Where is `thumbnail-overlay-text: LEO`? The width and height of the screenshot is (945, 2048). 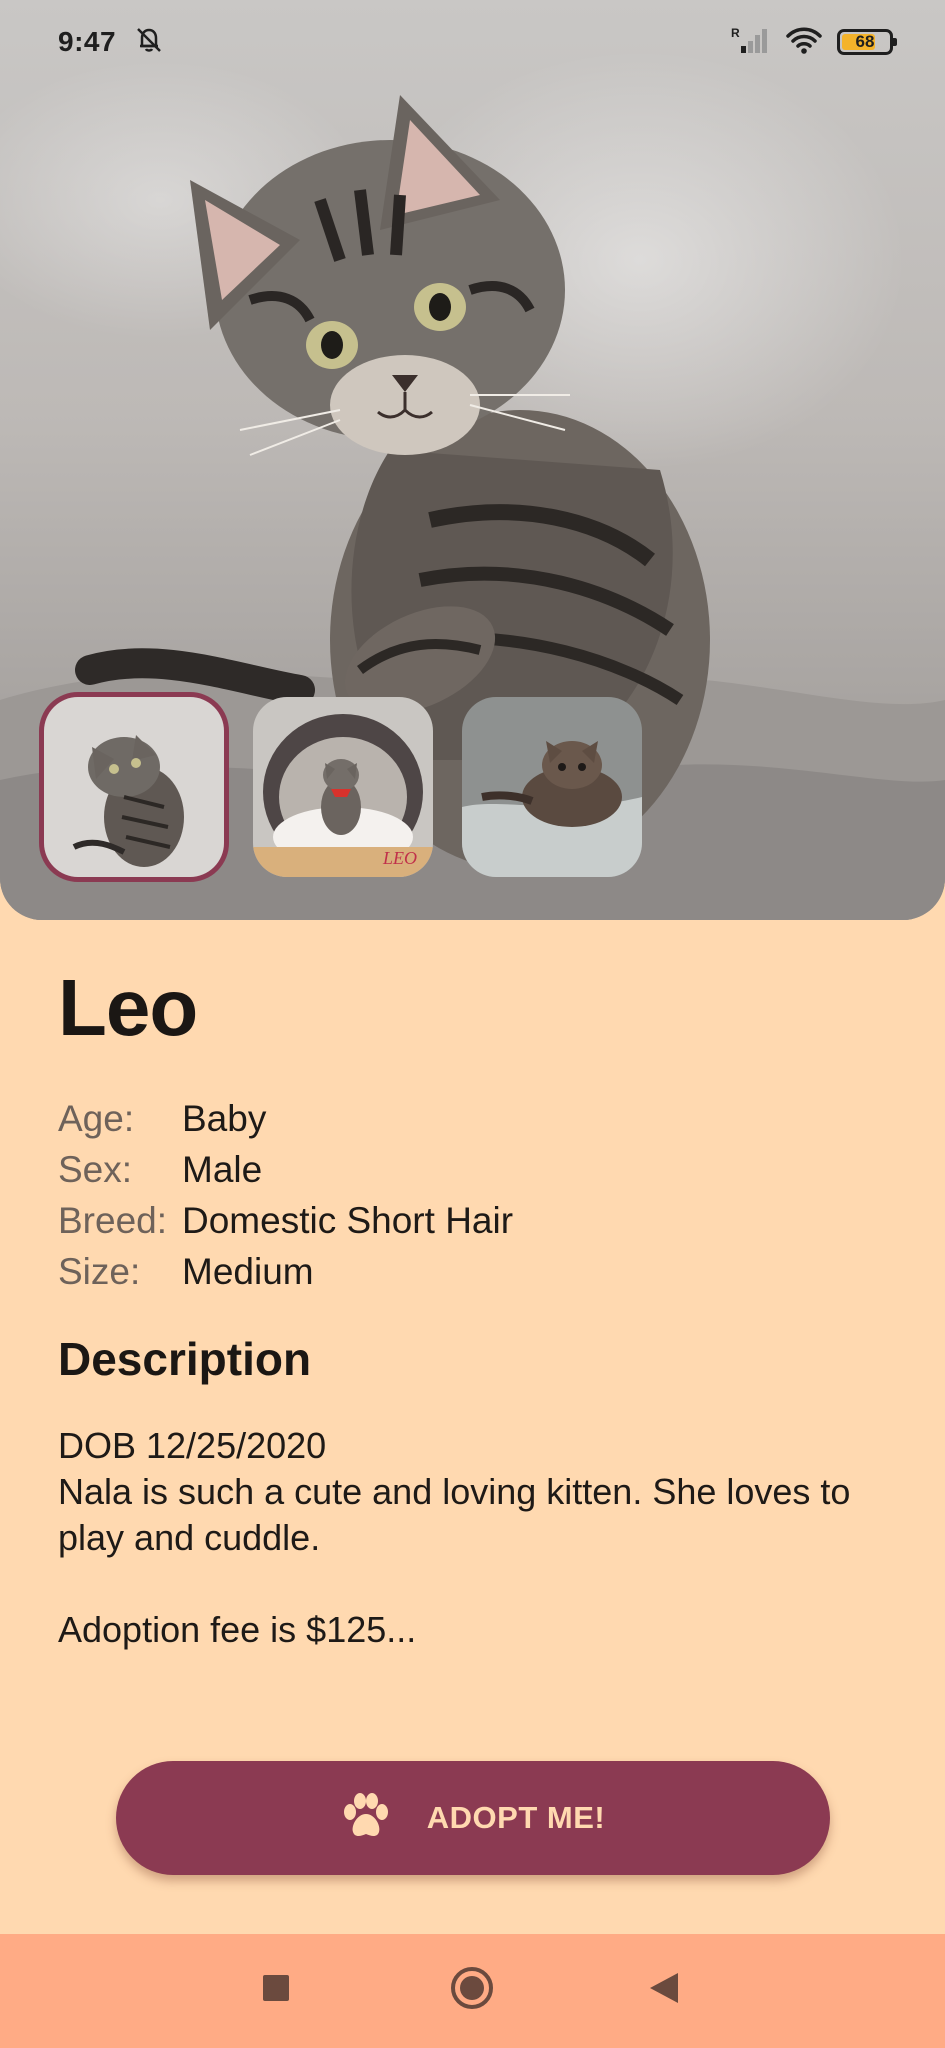
thumbnail-overlay-text: LEO is located at coordinates (399, 858).